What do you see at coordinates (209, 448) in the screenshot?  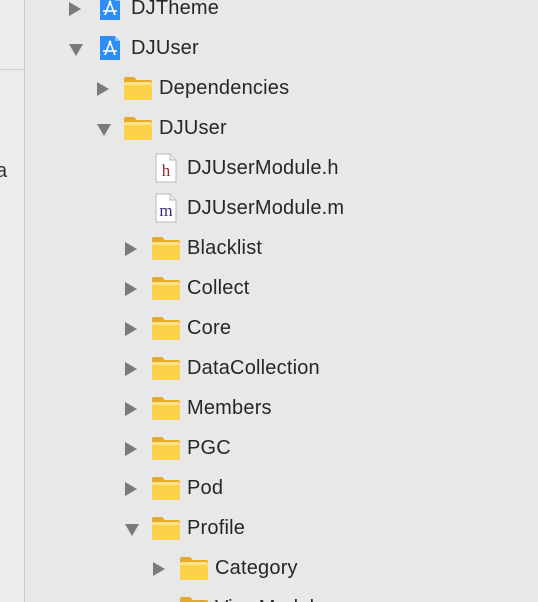 I see `tree-row-label: PGC` at bounding box center [209, 448].